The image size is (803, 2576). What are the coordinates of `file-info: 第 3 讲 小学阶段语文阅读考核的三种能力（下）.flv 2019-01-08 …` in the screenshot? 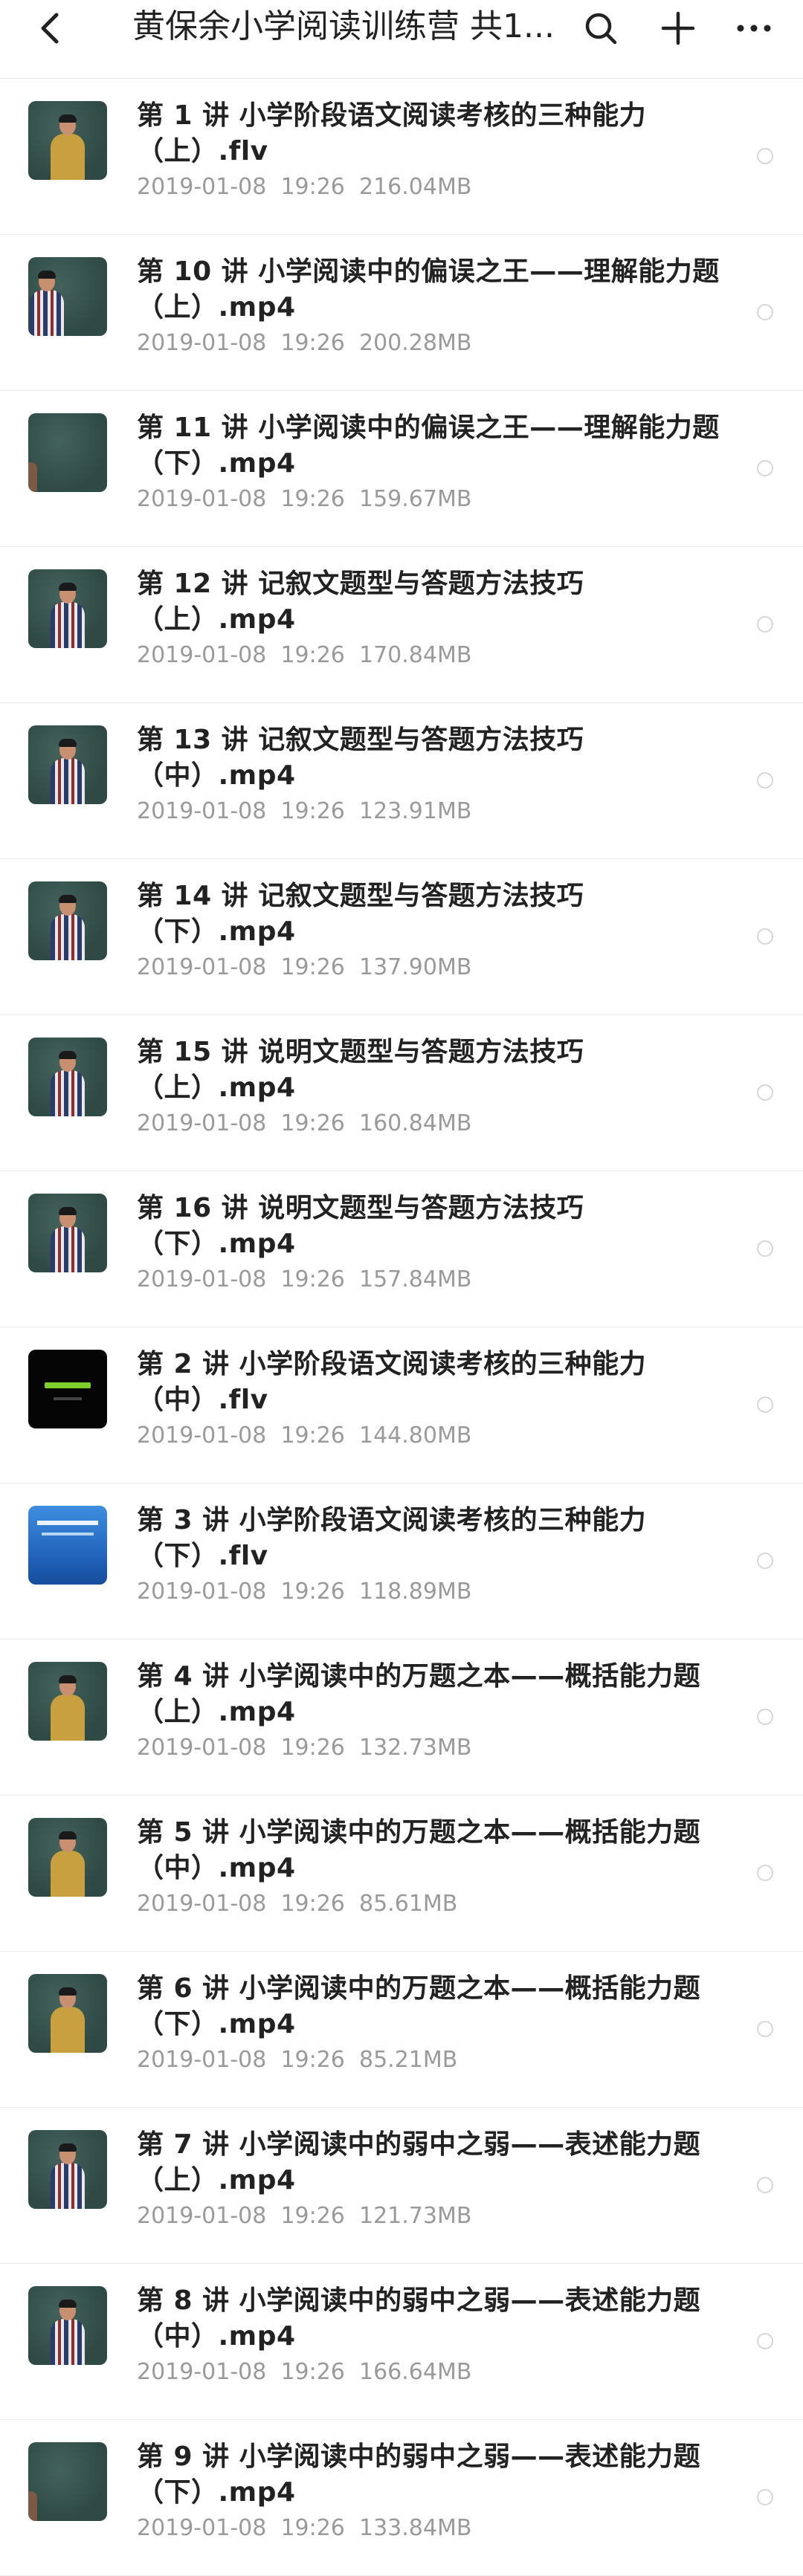 It's located at (434, 1555).